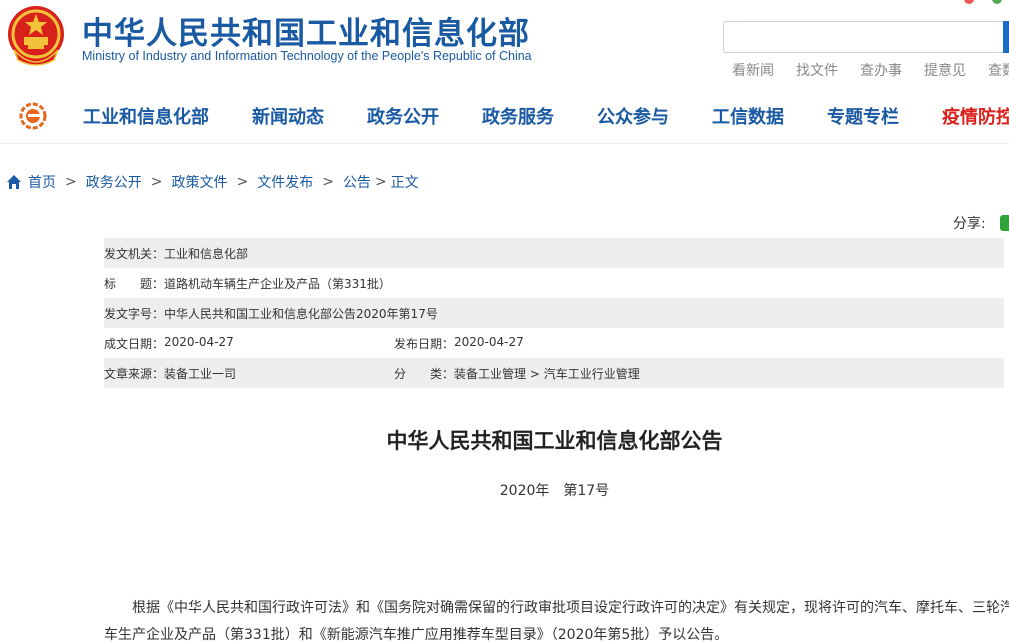 The height and width of the screenshot is (643, 1009). What do you see at coordinates (866, 37) in the screenshot?
I see `search-input` at bounding box center [866, 37].